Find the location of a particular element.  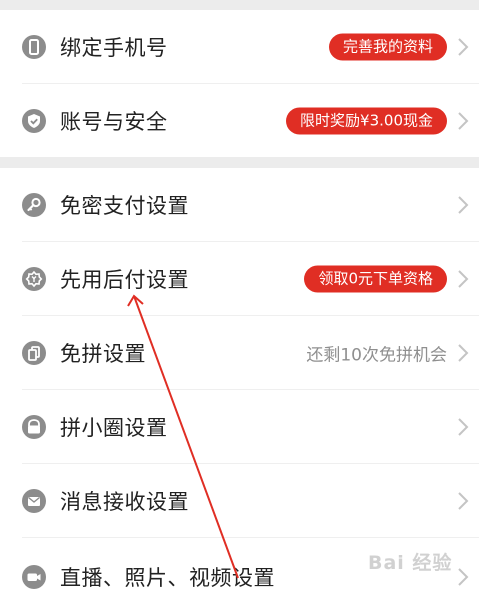

envelope-icon is located at coordinates (34, 501).